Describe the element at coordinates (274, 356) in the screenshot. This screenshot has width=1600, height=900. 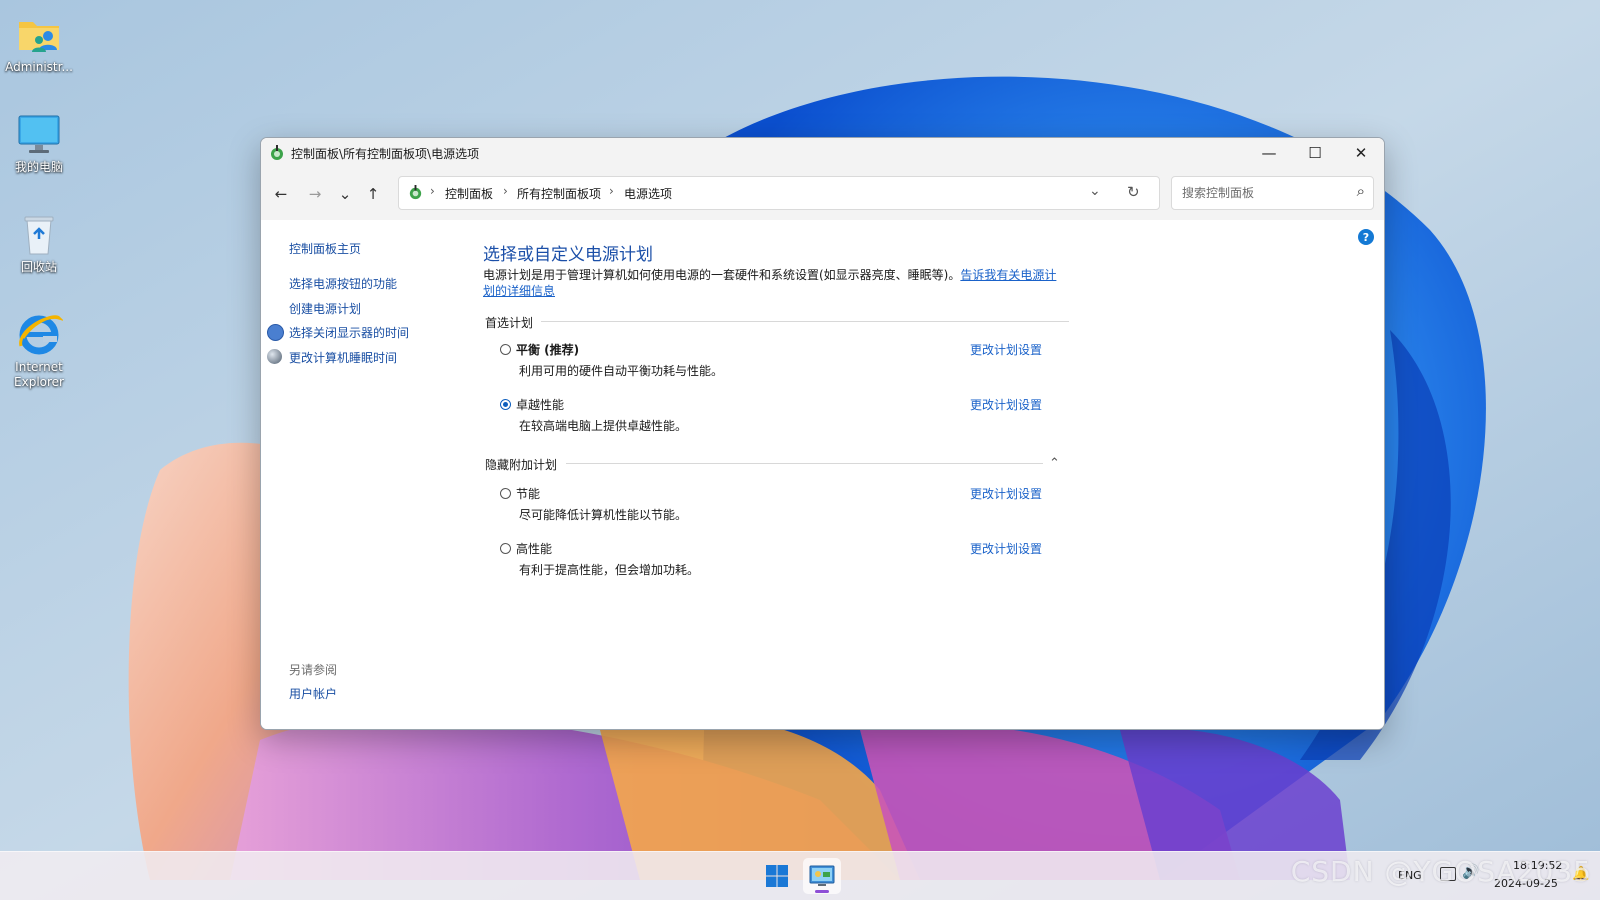
I see `moon-icon` at that location.